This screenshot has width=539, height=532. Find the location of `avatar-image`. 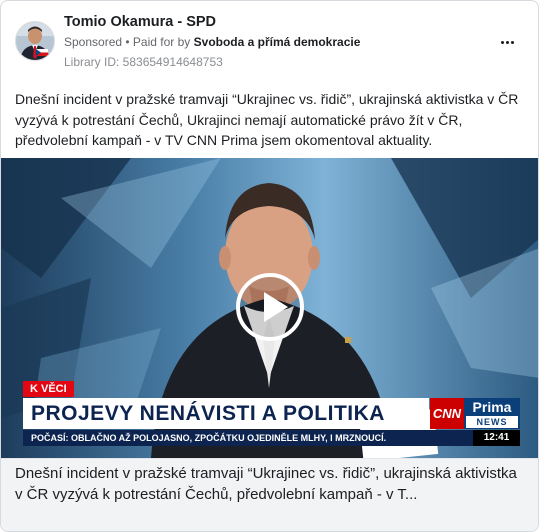

avatar-image is located at coordinates (35, 41).